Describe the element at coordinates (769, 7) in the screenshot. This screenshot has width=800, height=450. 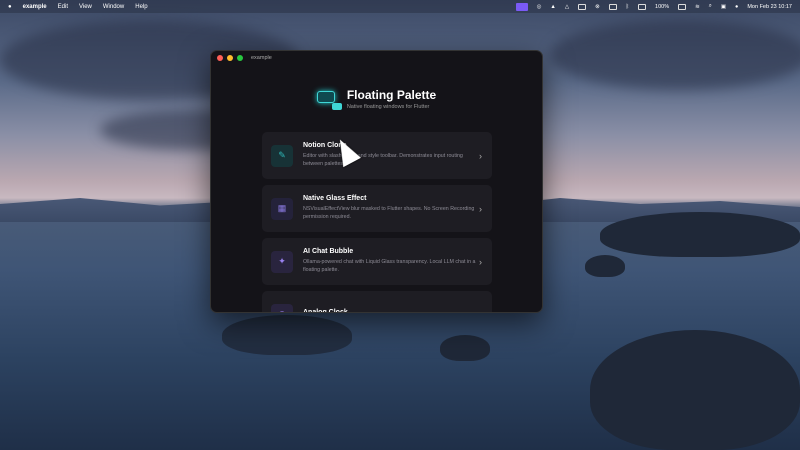
I see `clock: Mon Feb 23 10:17` at that location.